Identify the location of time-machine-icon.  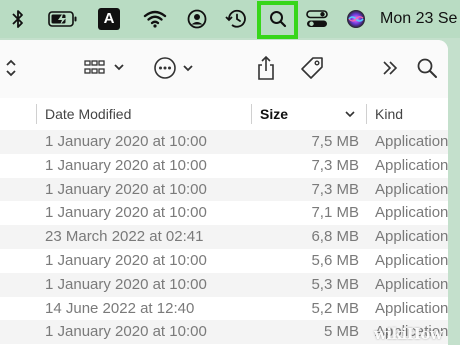
(236, 19).